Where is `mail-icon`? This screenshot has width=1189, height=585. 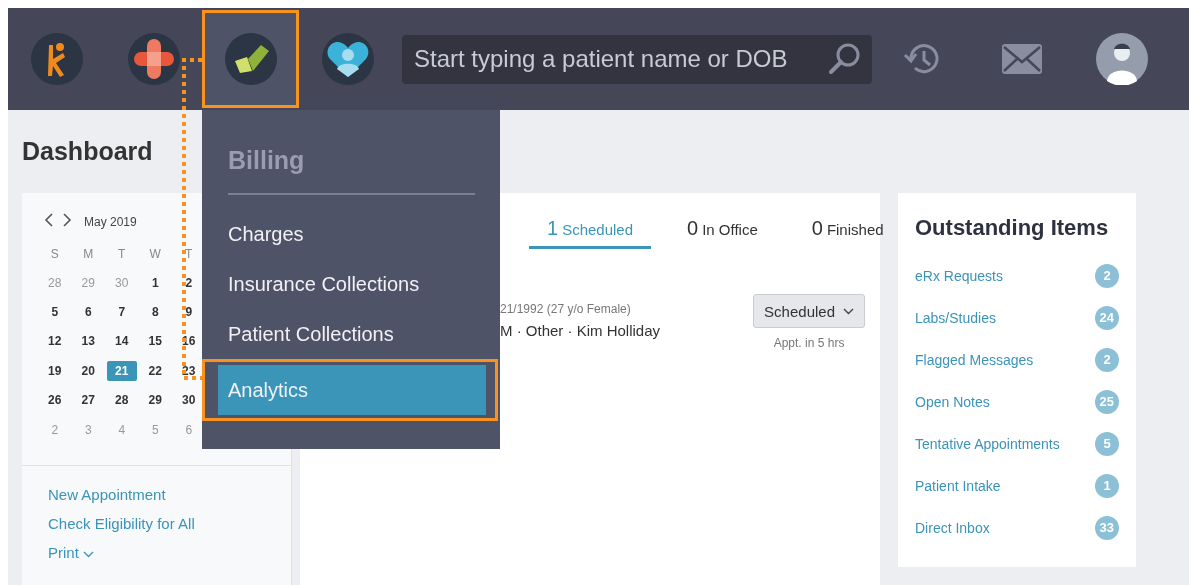 mail-icon is located at coordinates (1022, 59).